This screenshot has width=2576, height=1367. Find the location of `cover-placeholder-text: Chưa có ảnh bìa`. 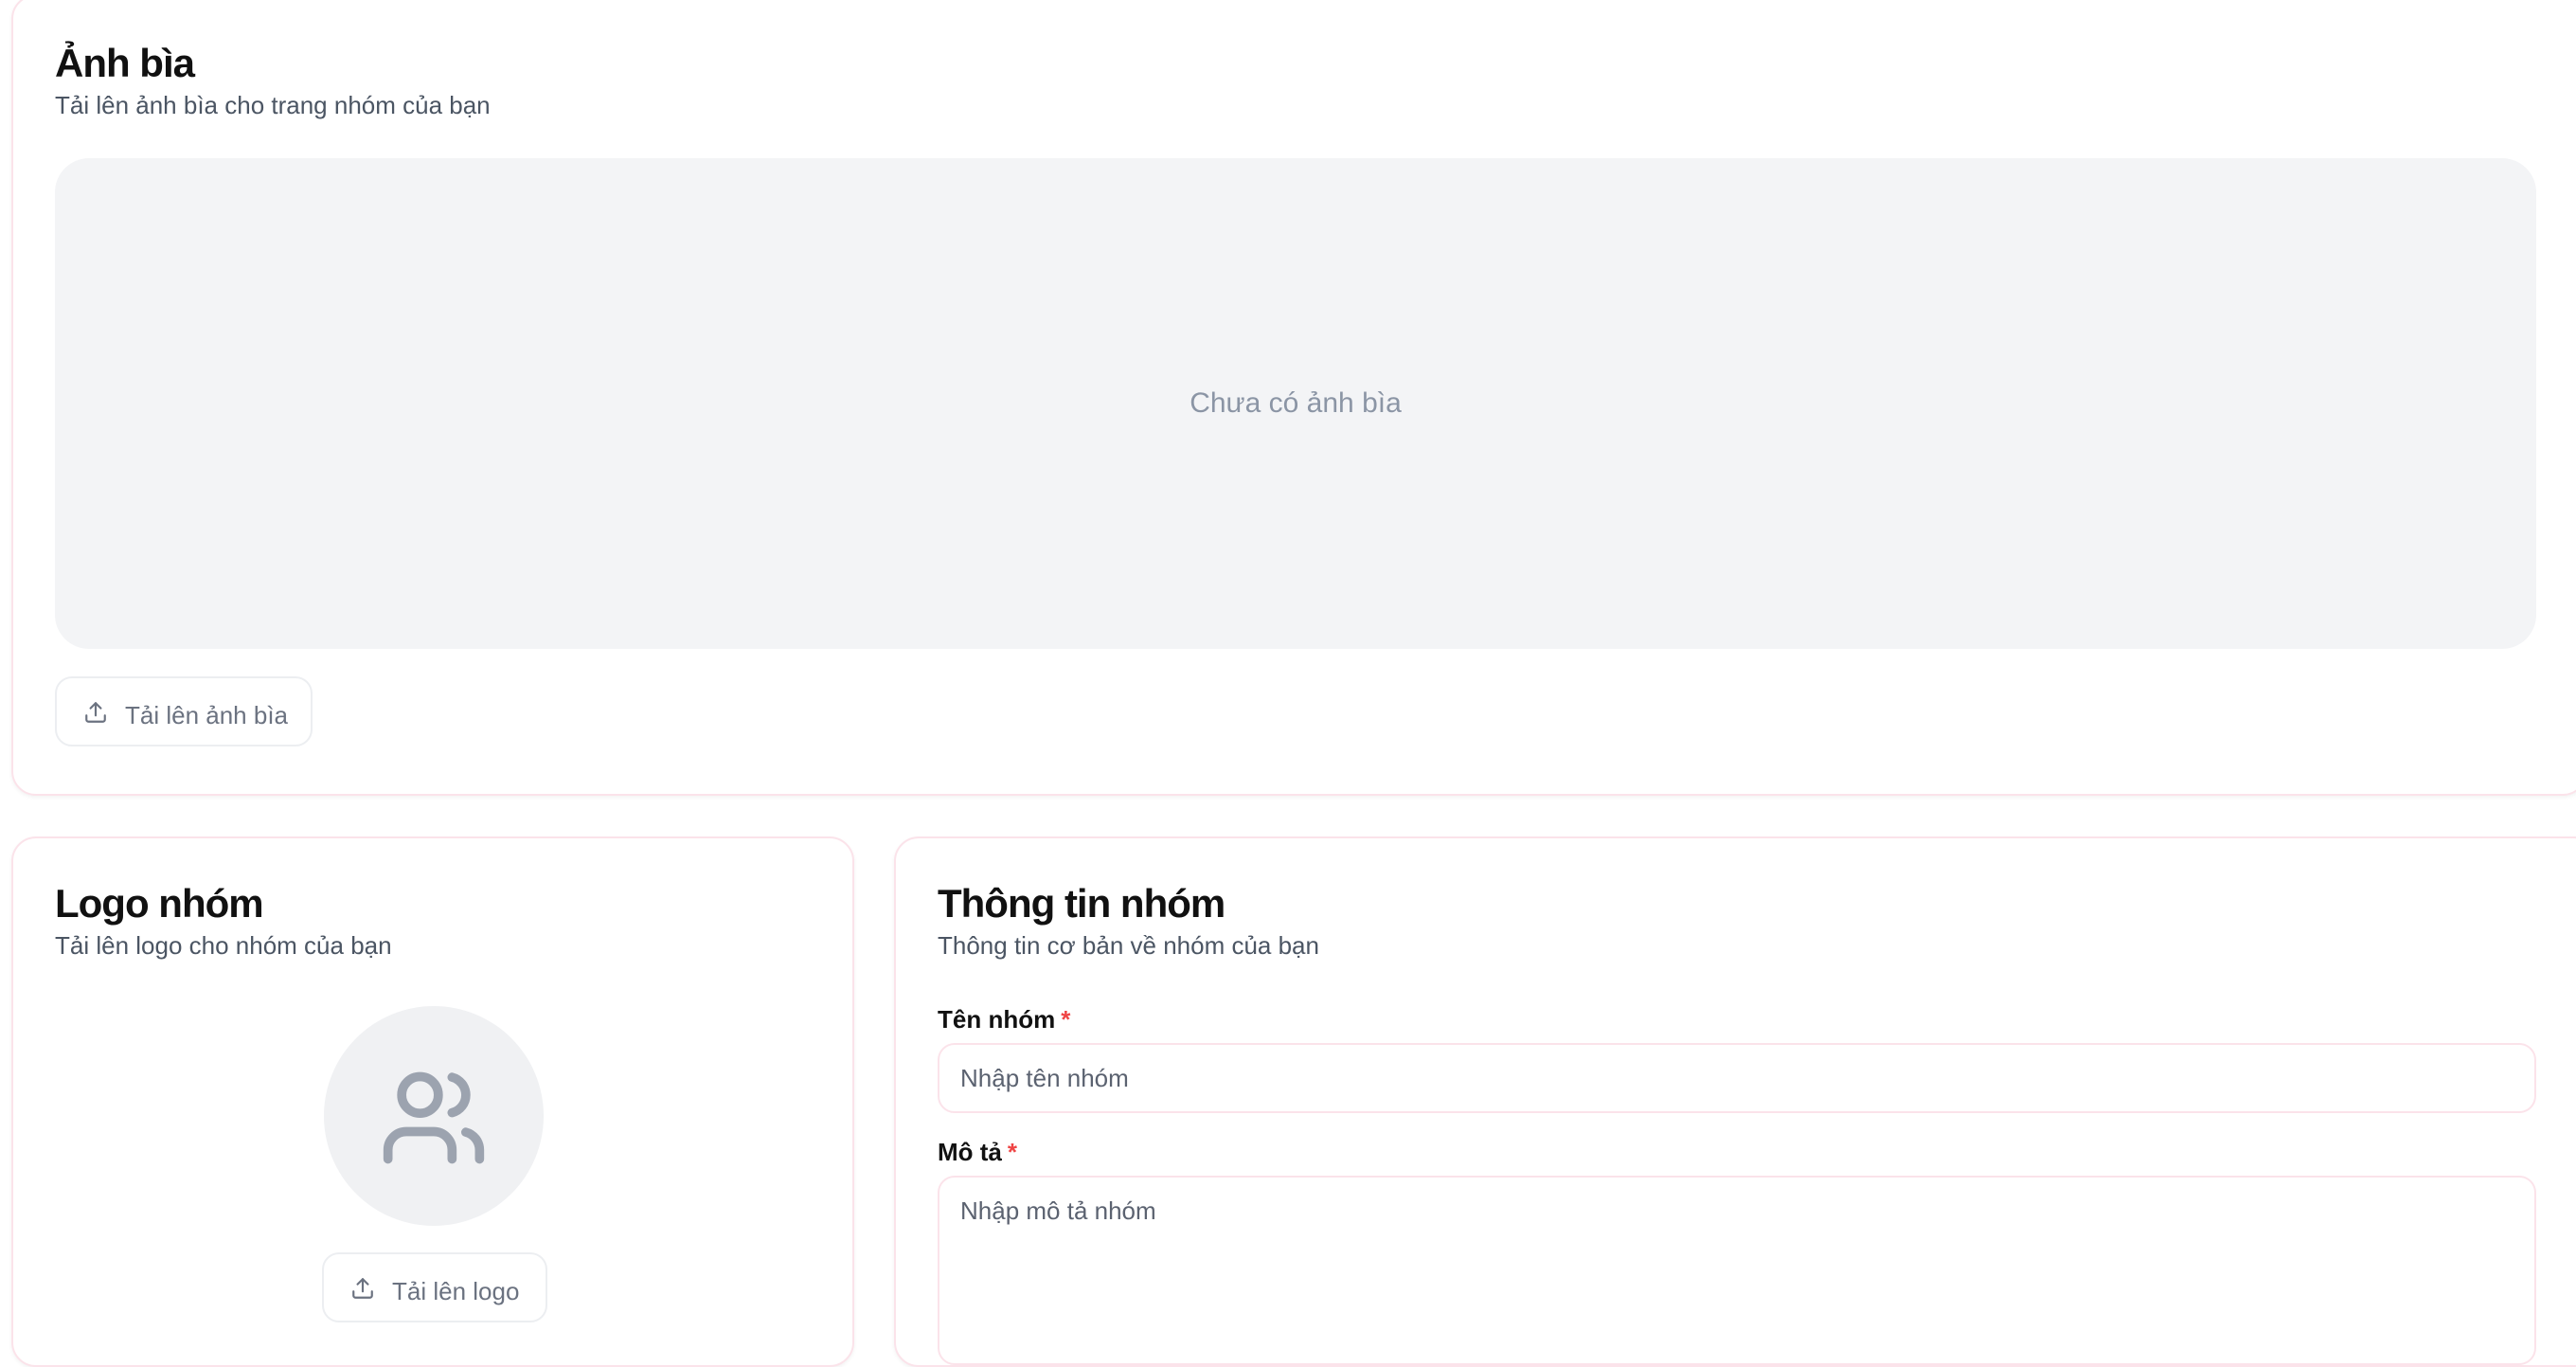

cover-placeholder-text: Chưa có ảnh bìa is located at coordinates (1296, 403).